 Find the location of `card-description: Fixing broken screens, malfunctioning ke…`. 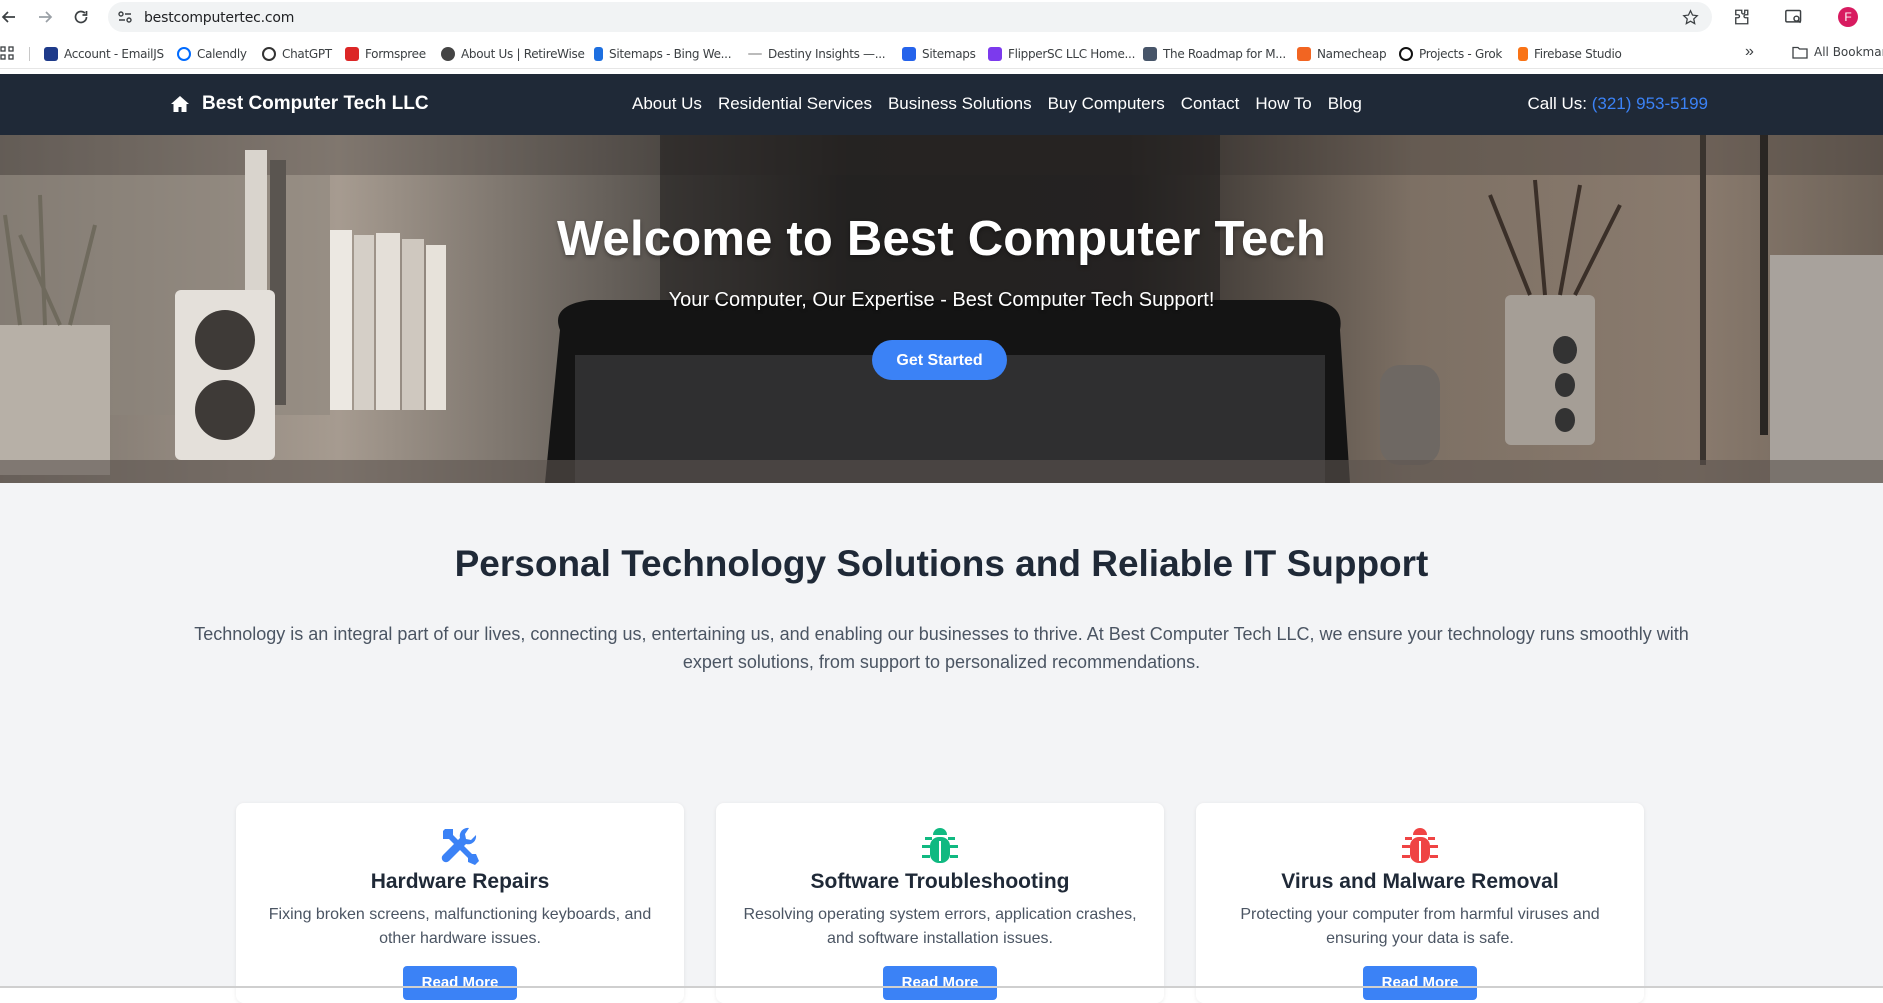

card-description: Fixing broken screens, malfunctioning ke… is located at coordinates (460, 926).